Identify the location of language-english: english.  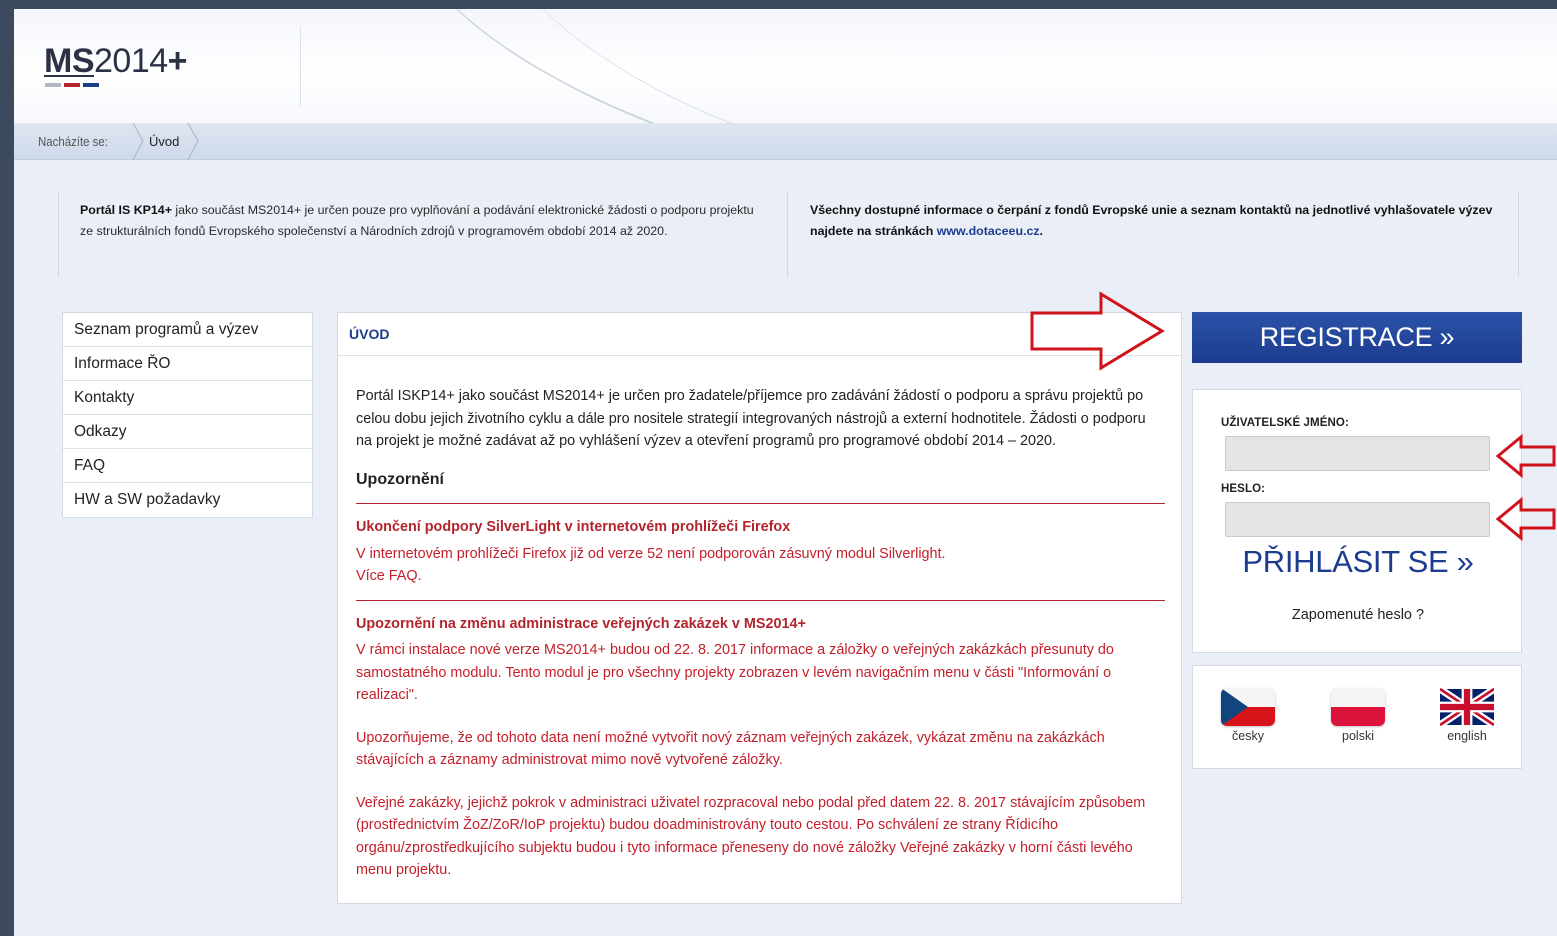
(1467, 715).